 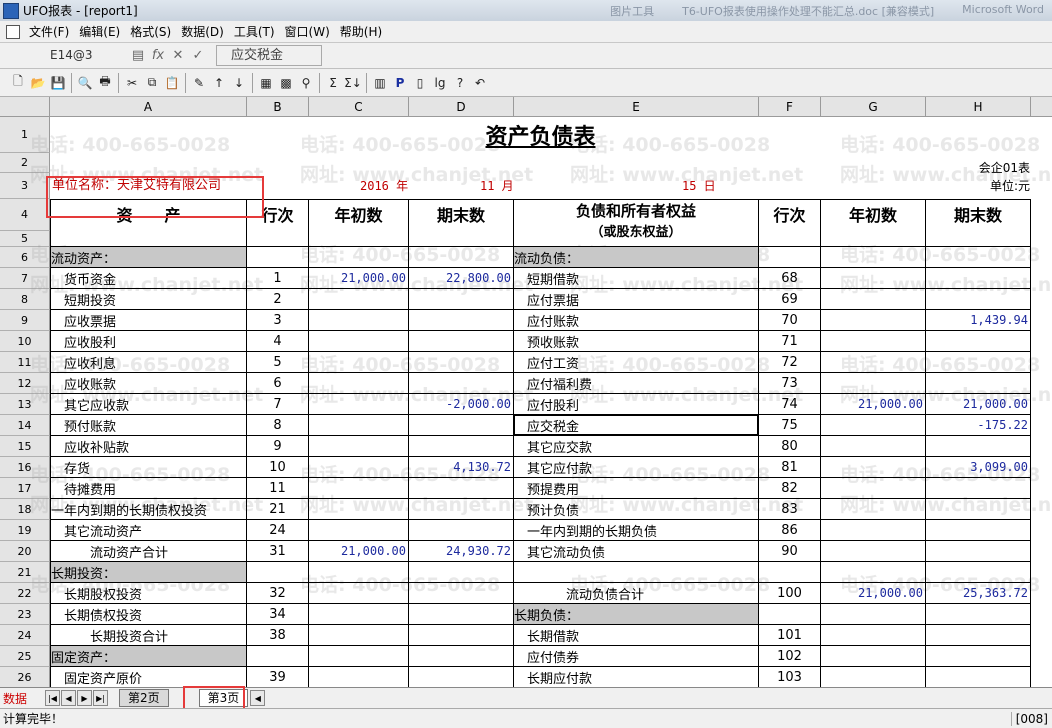 What do you see at coordinates (278, 299) in the screenshot?
I see `asset-line-no-cell: 2` at bounding box center [278, 299].